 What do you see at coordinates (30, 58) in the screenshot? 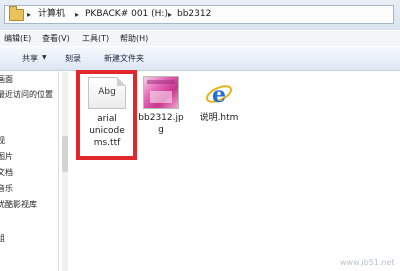
I see `share-button: 共享` at bounding box center [30, 58].